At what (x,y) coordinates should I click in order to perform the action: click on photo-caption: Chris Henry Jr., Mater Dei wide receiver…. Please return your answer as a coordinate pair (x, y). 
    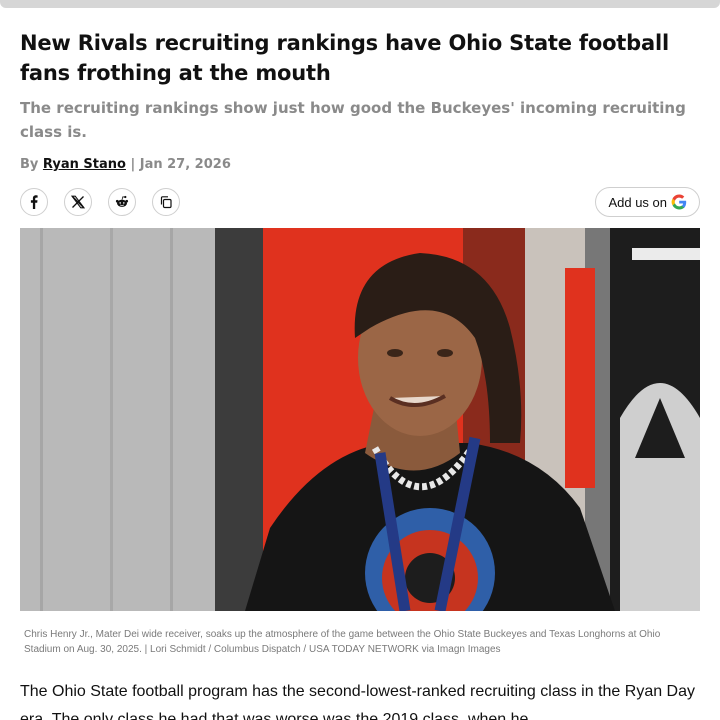
    Looking at the image, I should click on (342, 642).